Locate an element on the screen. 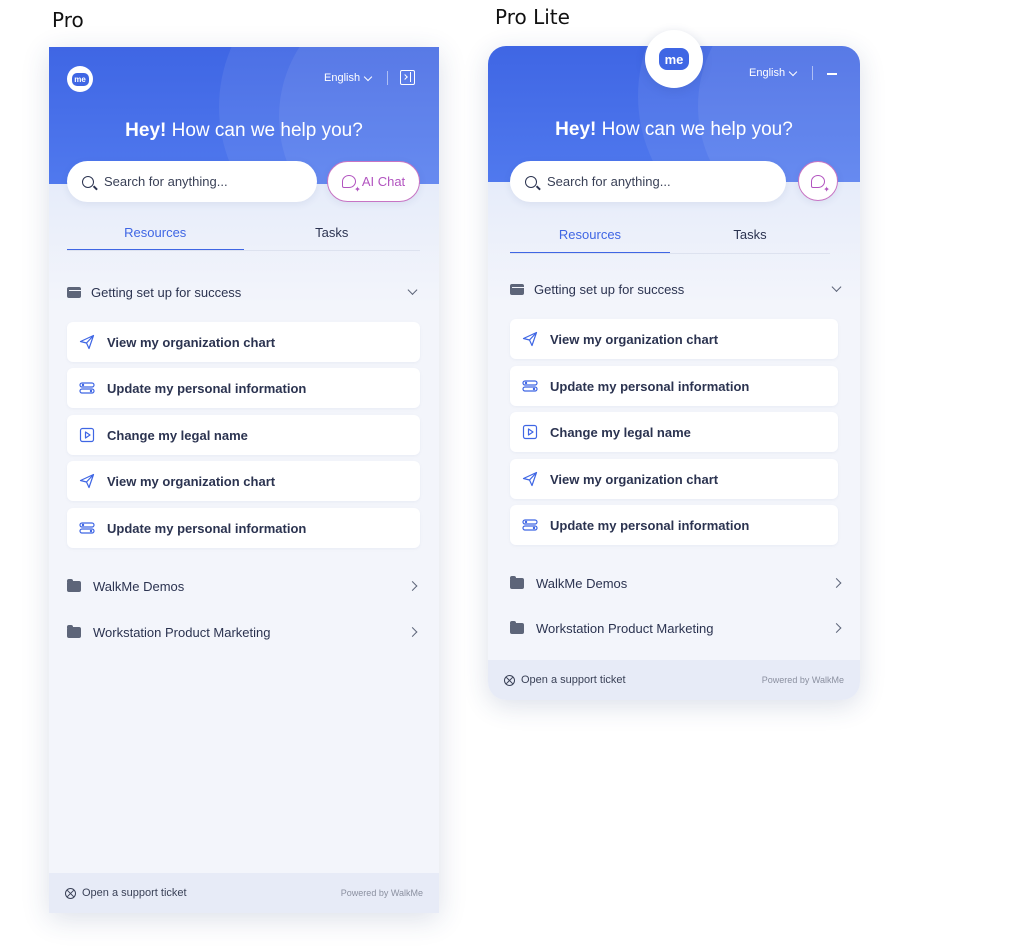  collapse-panel-icon is located at coordinates (407, 77).